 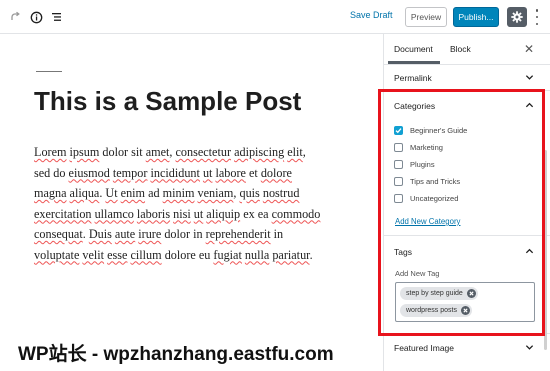 I want to click on misspelled-word: amet, so click(x=157, y=152).